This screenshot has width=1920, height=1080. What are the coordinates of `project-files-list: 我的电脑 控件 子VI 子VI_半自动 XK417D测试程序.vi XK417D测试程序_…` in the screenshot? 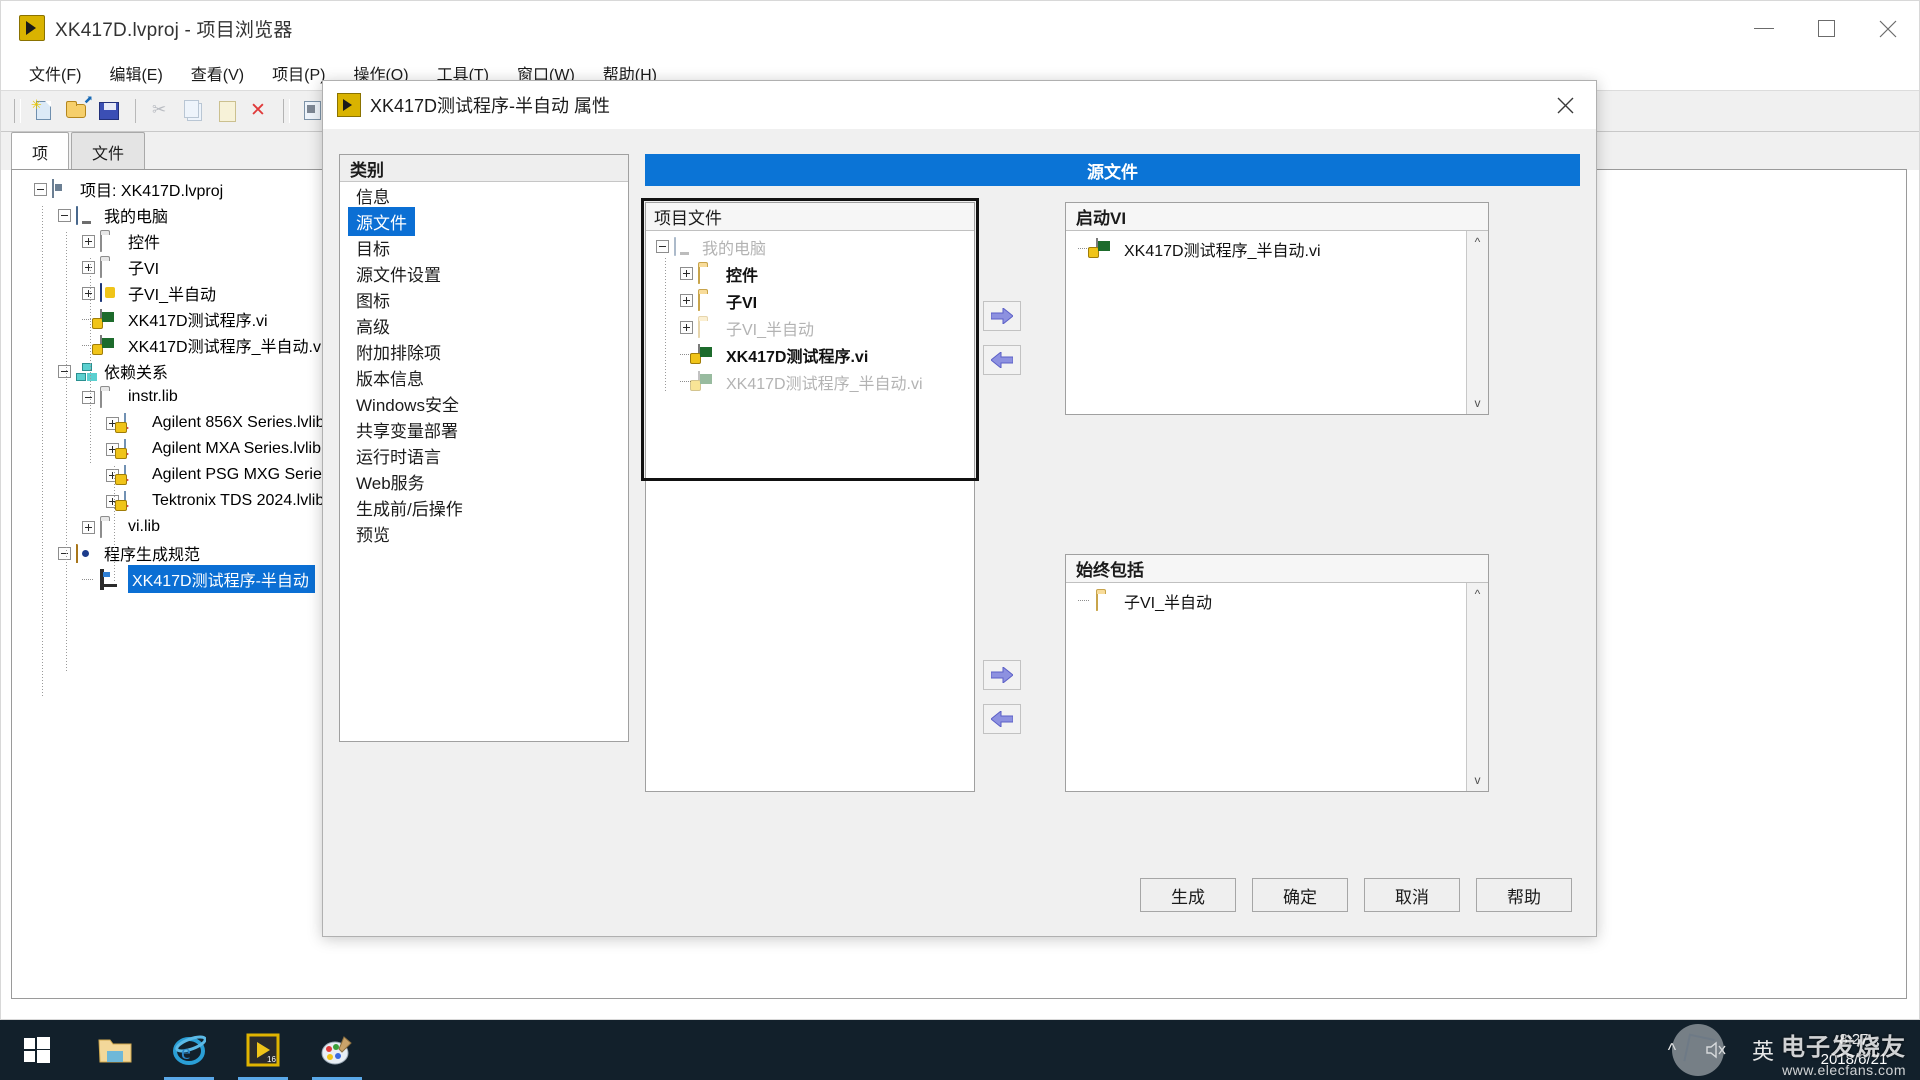 It's located at (810, 313).